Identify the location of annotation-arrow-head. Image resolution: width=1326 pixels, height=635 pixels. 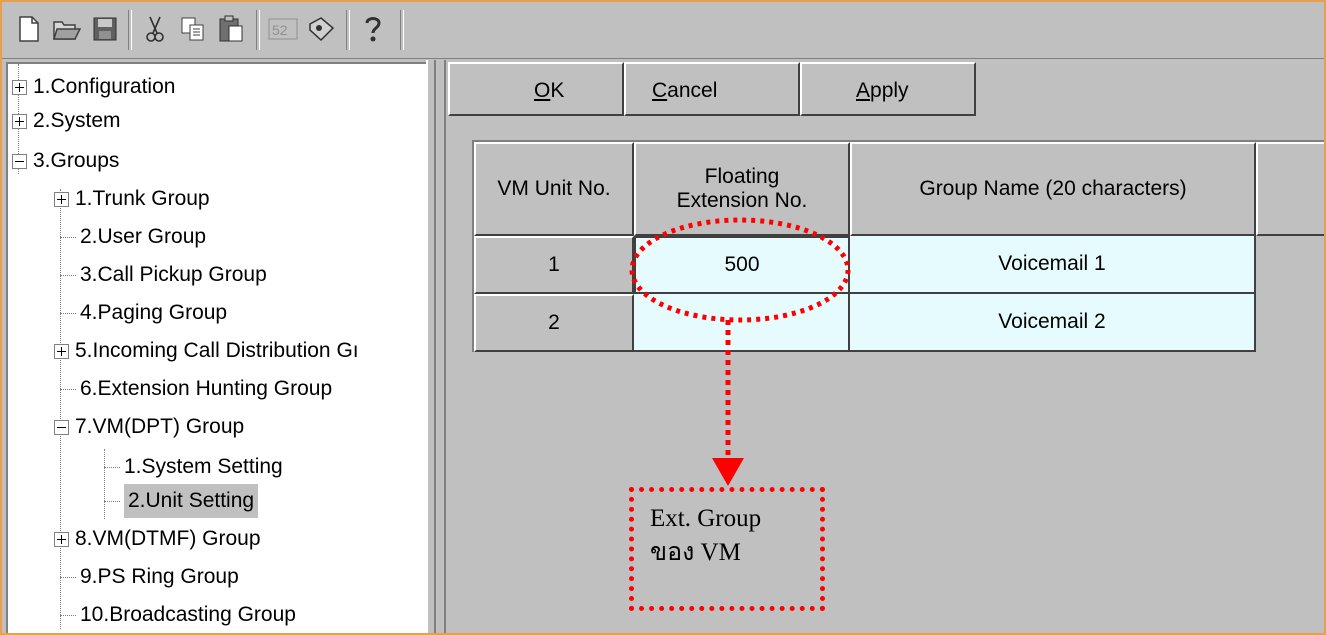
(728, 472).